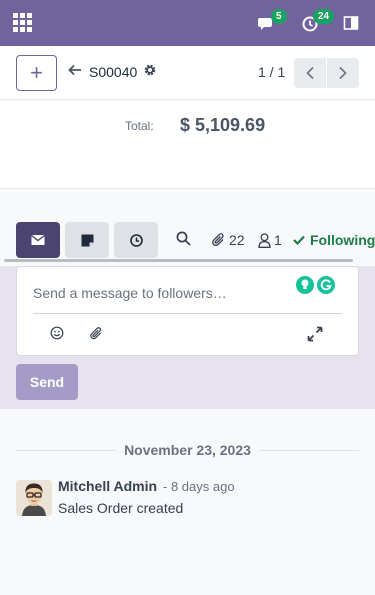 This screenshot has width=375, height=595. What do you see at coordinates (75, 72) in the screenshot?
I see `back-arrow-icon` at bounding box center [75, 72].